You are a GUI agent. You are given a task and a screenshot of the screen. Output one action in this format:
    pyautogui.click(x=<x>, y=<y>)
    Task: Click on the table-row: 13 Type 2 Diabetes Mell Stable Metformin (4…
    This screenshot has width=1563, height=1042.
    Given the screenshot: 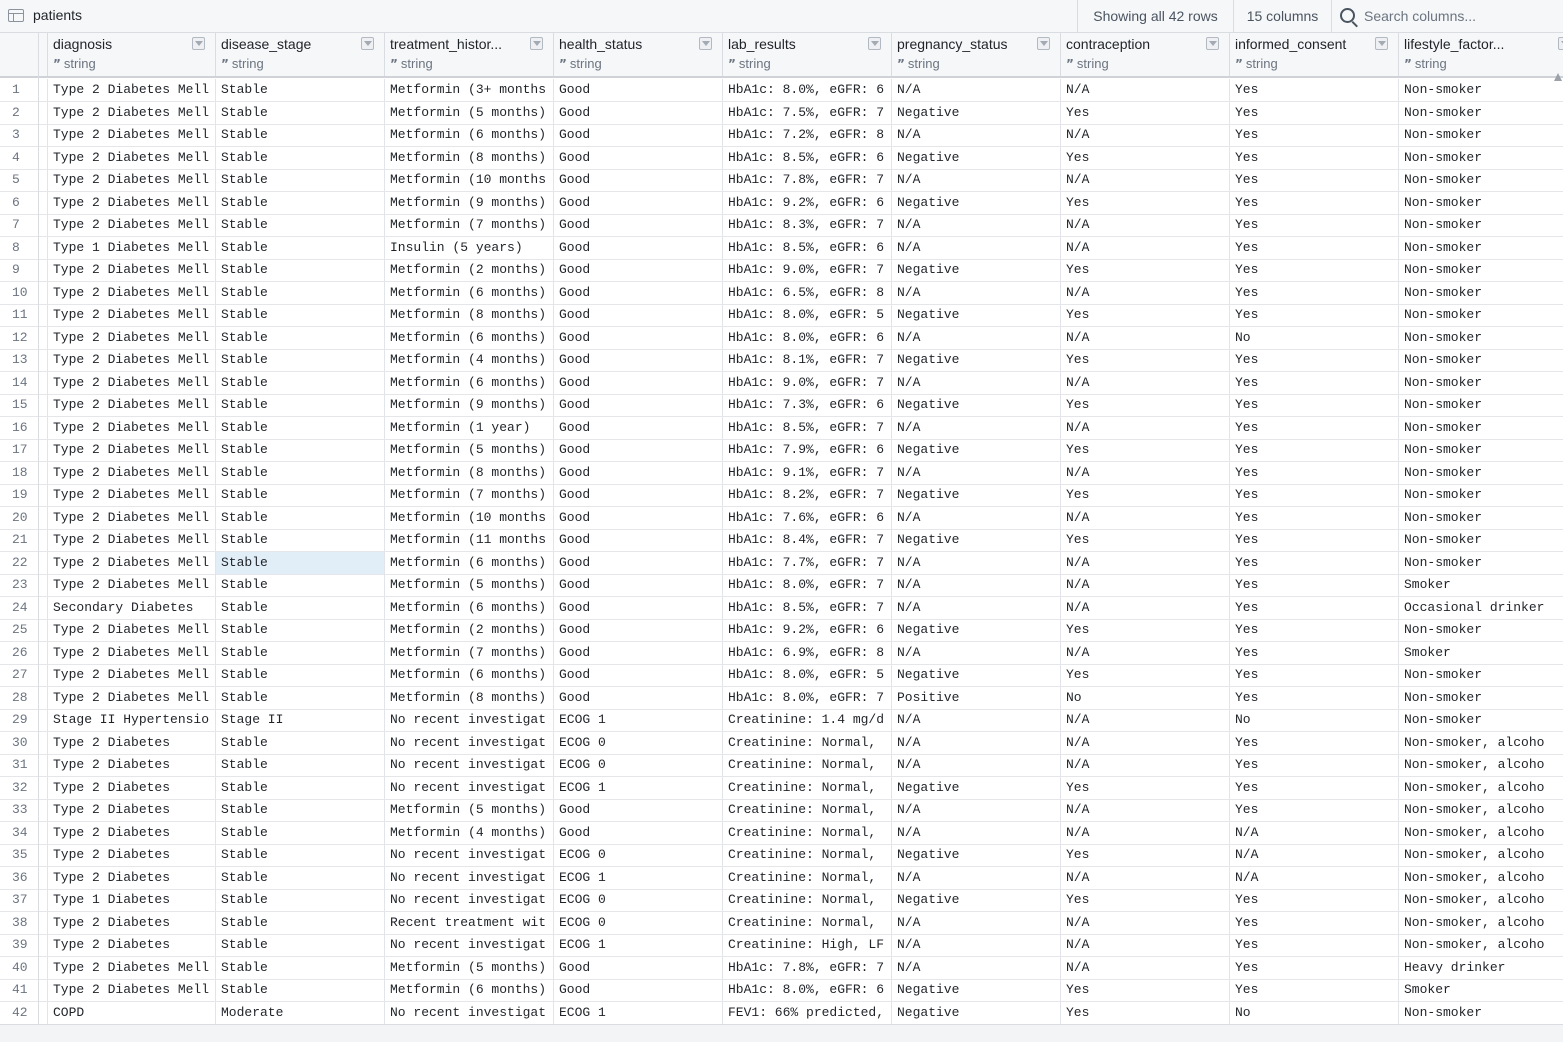 What is the action you would take?
    pyautogui.click(x=781, y=360)
    